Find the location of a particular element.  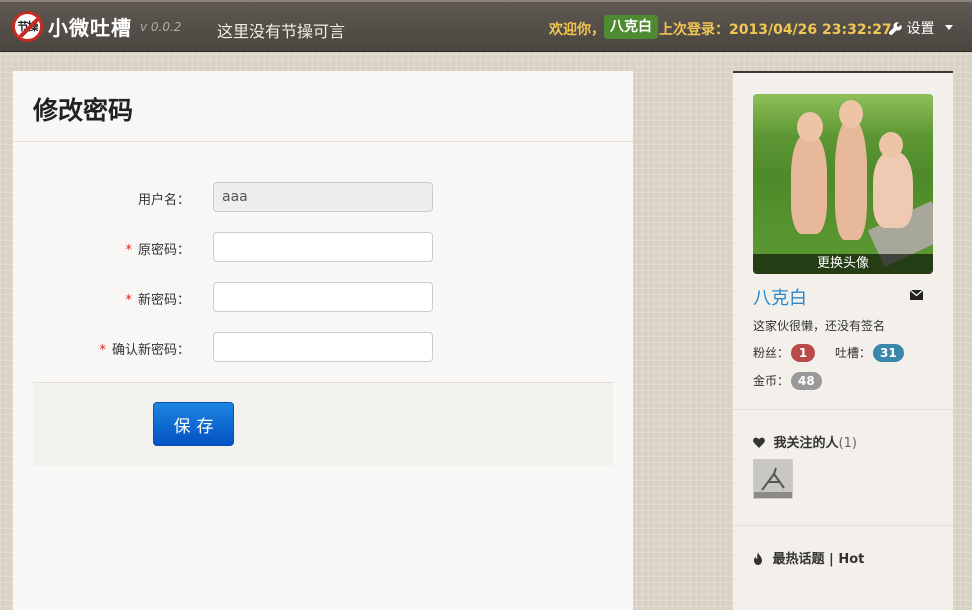

change-avatar-link: 更换头像 is located at coordinates (843, 264).